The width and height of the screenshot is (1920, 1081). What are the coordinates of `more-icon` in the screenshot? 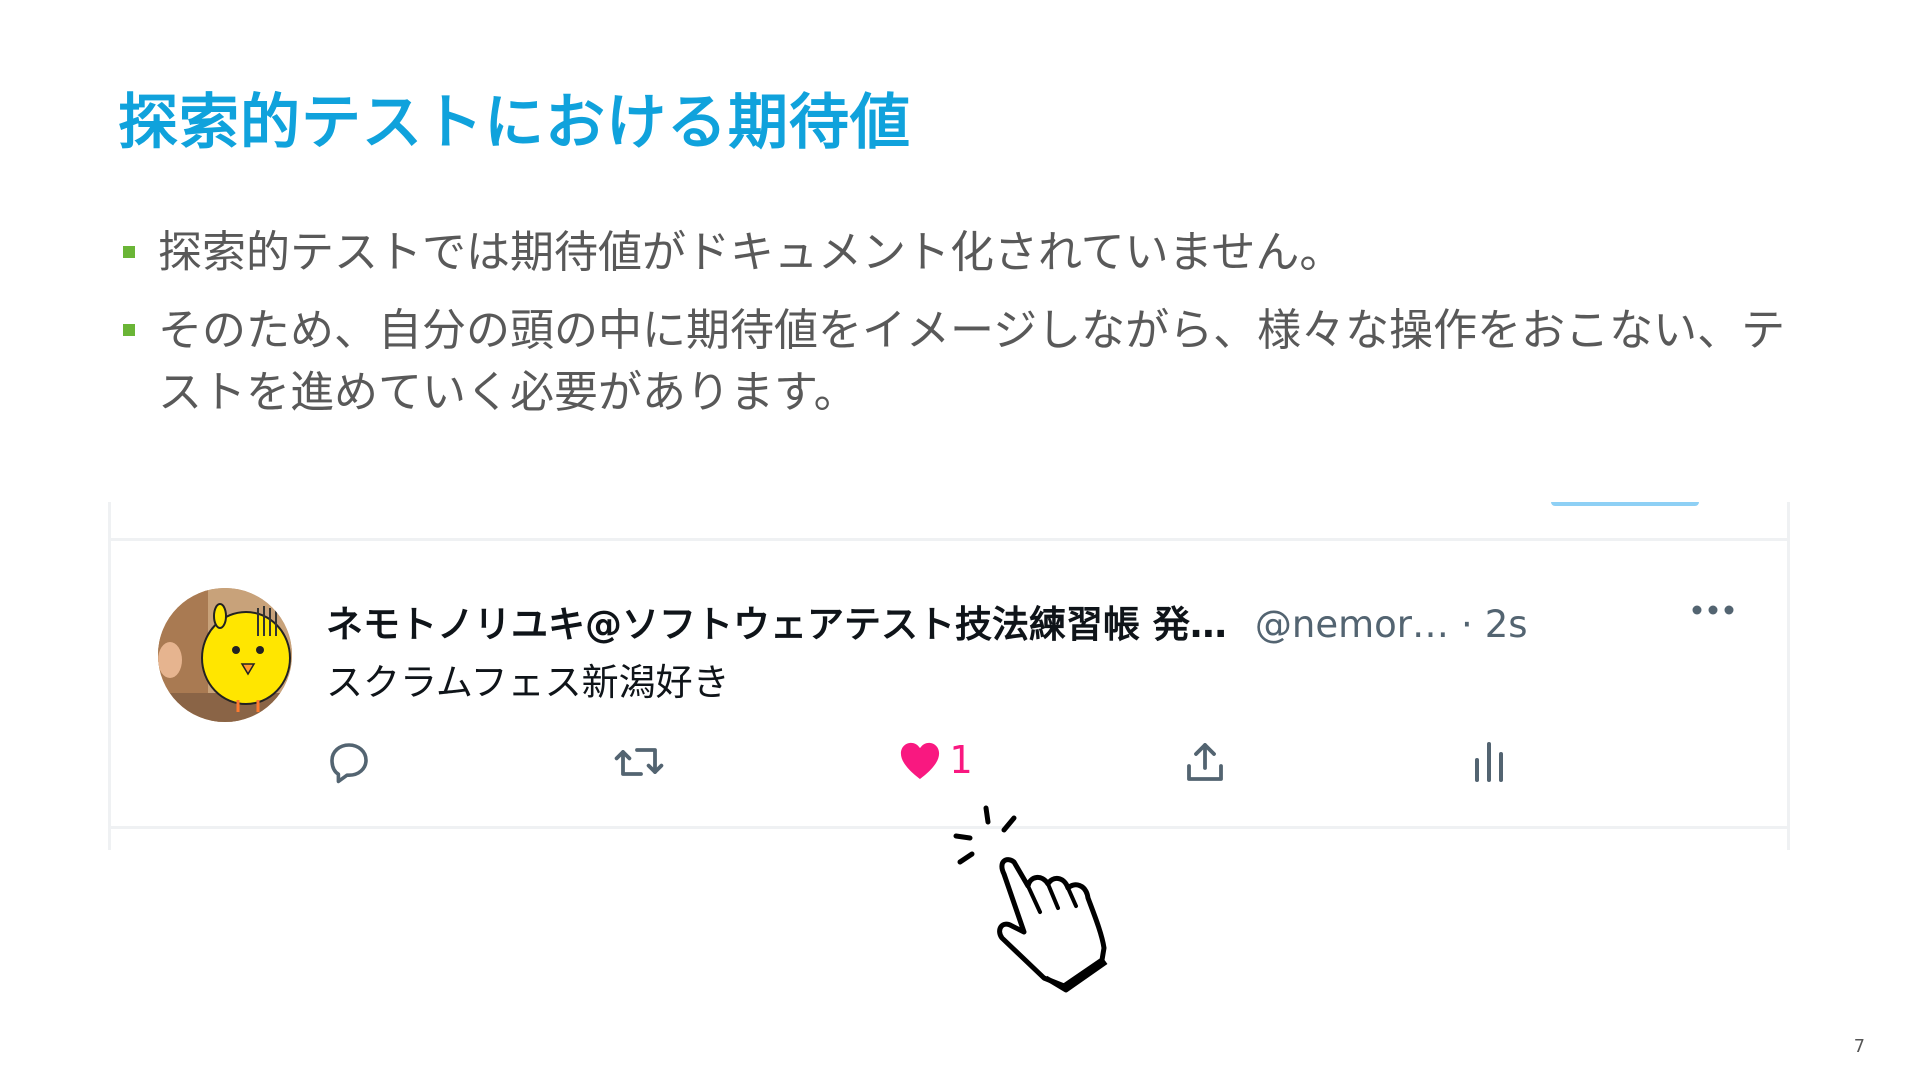 It's located at (1713, 610).